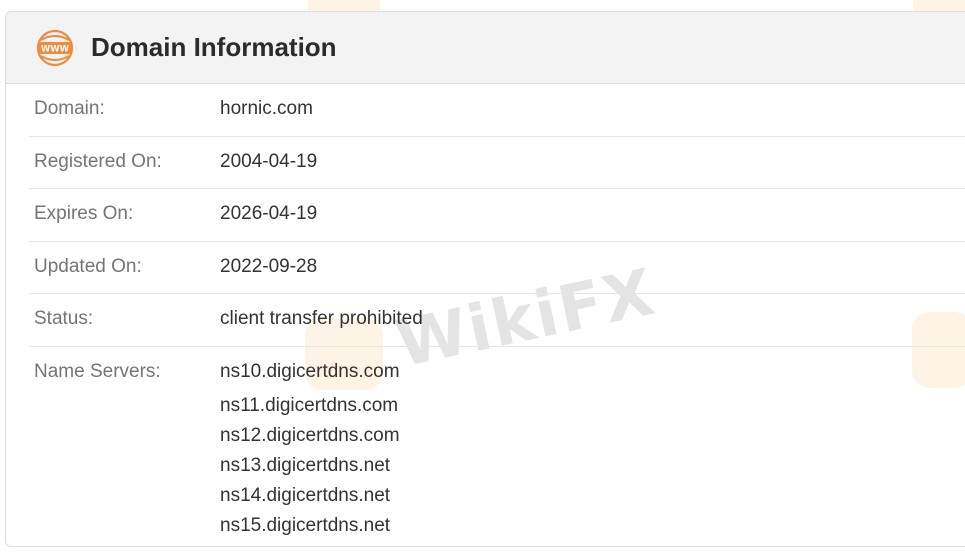 The height and width of the screenshot is (554, 965). I want to click on name-server-item: ns10.digicertdns.com, so click(310, 371).